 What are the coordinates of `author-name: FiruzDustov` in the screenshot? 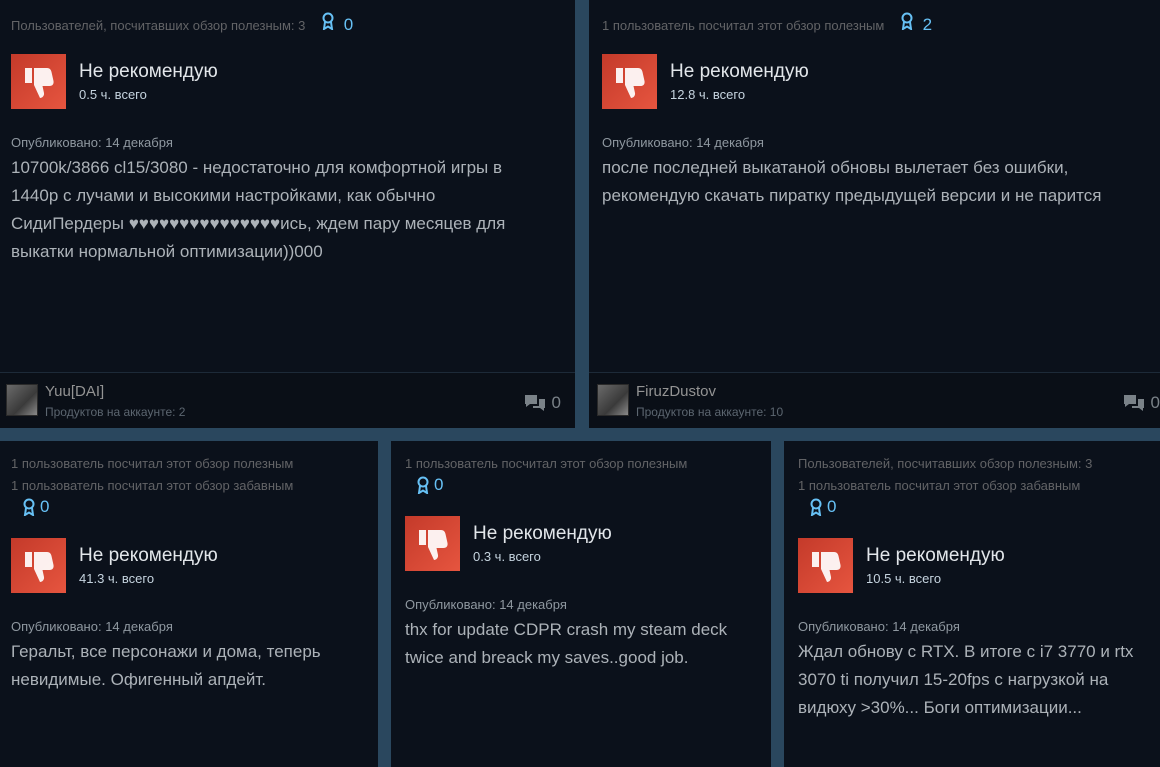 It's located at (676, 391).